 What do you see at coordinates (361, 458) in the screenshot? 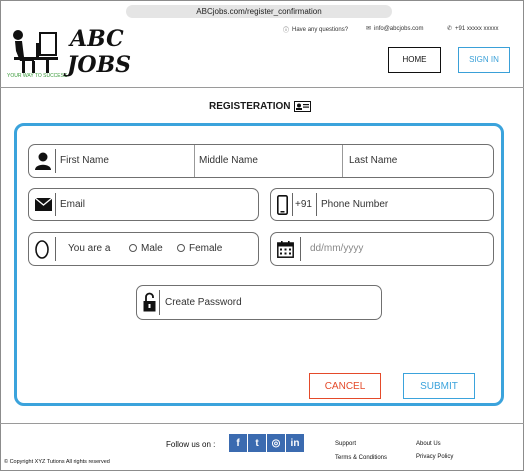
I see `footer-link-terms: Terms & Conditions` at bounding box center [361, 458].